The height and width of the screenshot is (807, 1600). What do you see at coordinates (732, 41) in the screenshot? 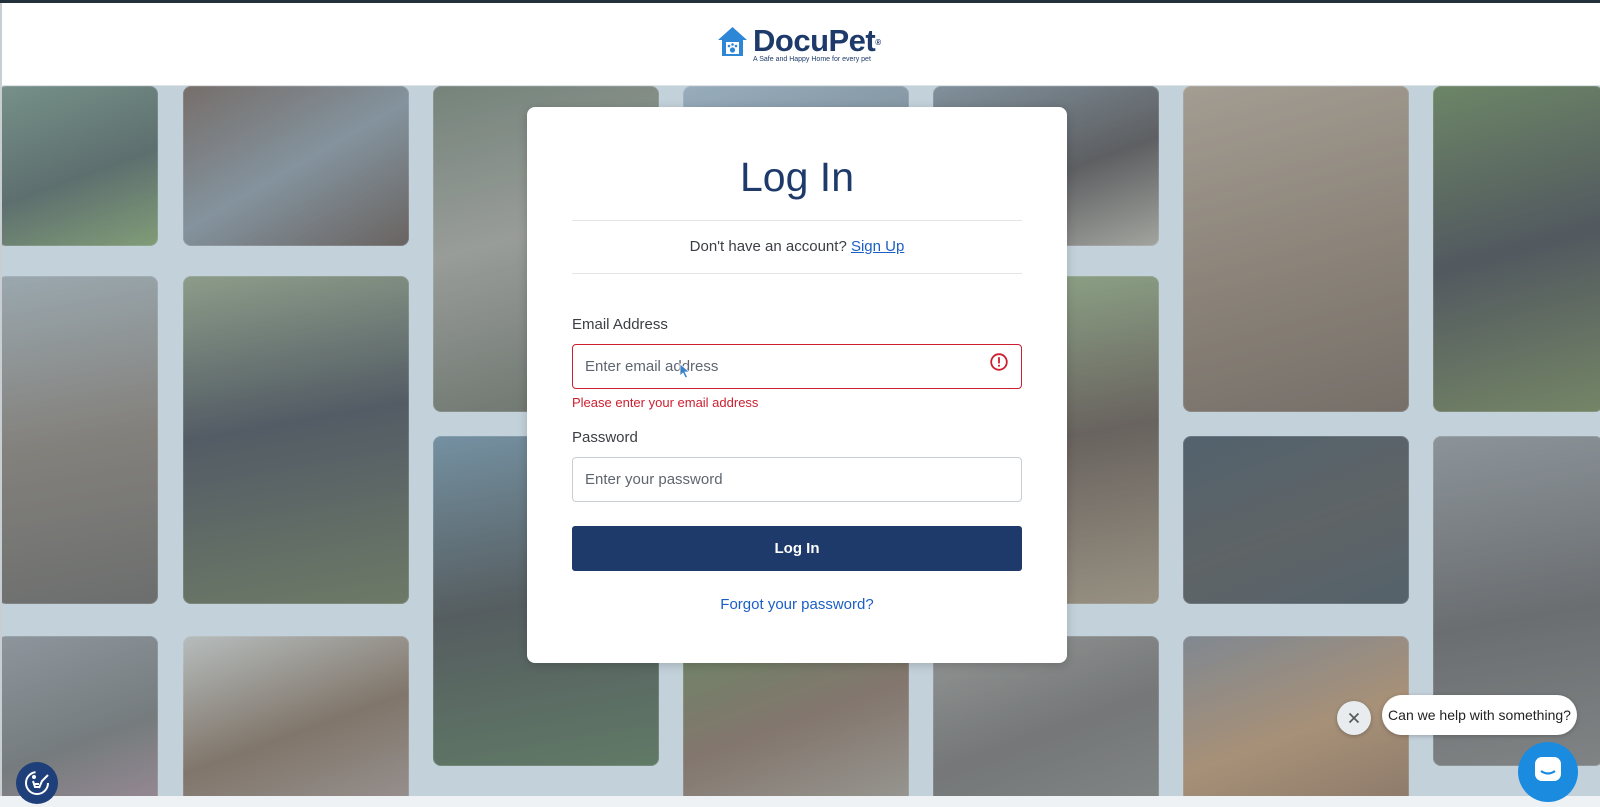
I see `house-paw-icon` at bounding box center [732, 41].